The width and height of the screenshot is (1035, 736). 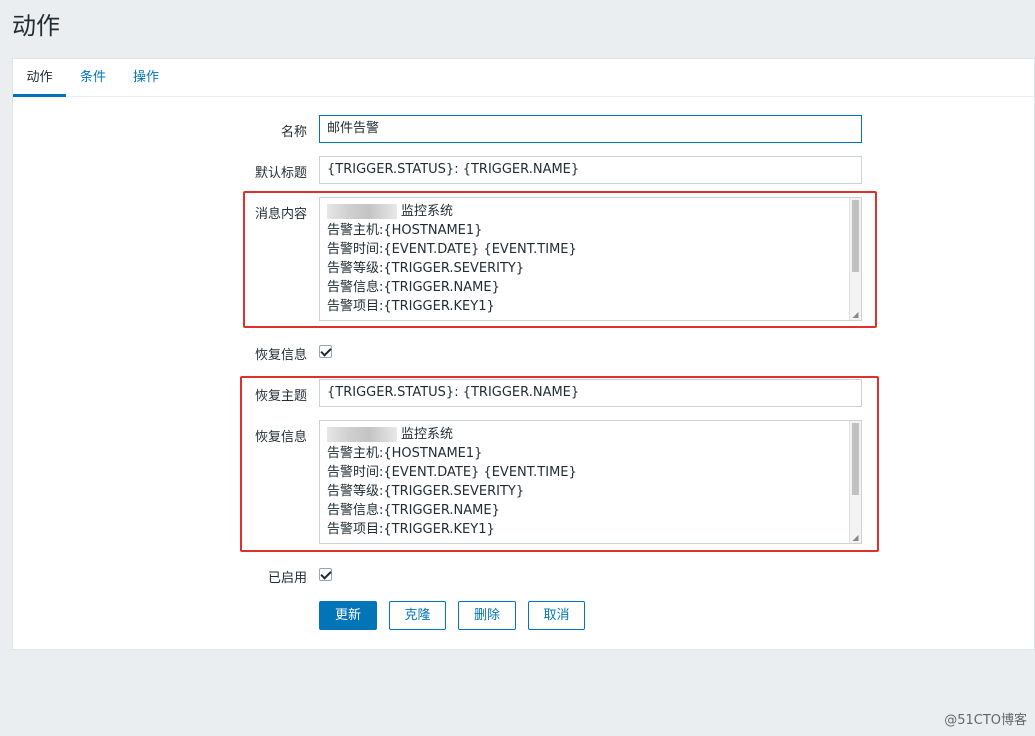 What do you see at coordinates (287, 578) in the screenshot?
I see `enabled-label: 已启用` at bounding box center [287, 578].